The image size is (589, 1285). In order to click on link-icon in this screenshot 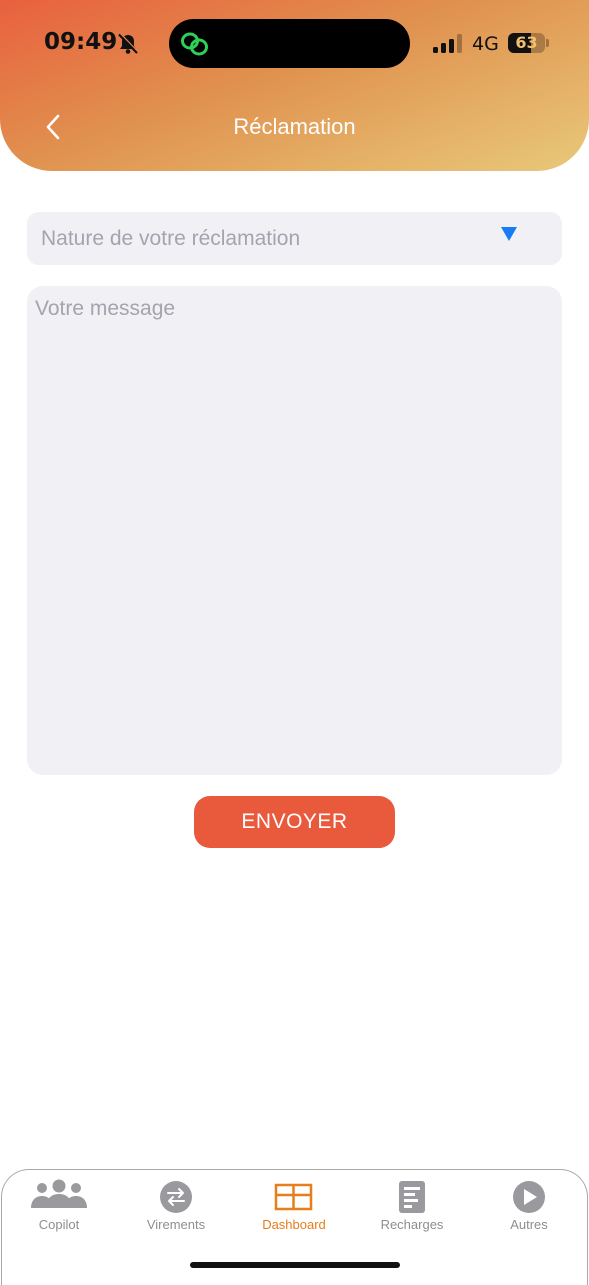, I will do `click(194, 44)`.